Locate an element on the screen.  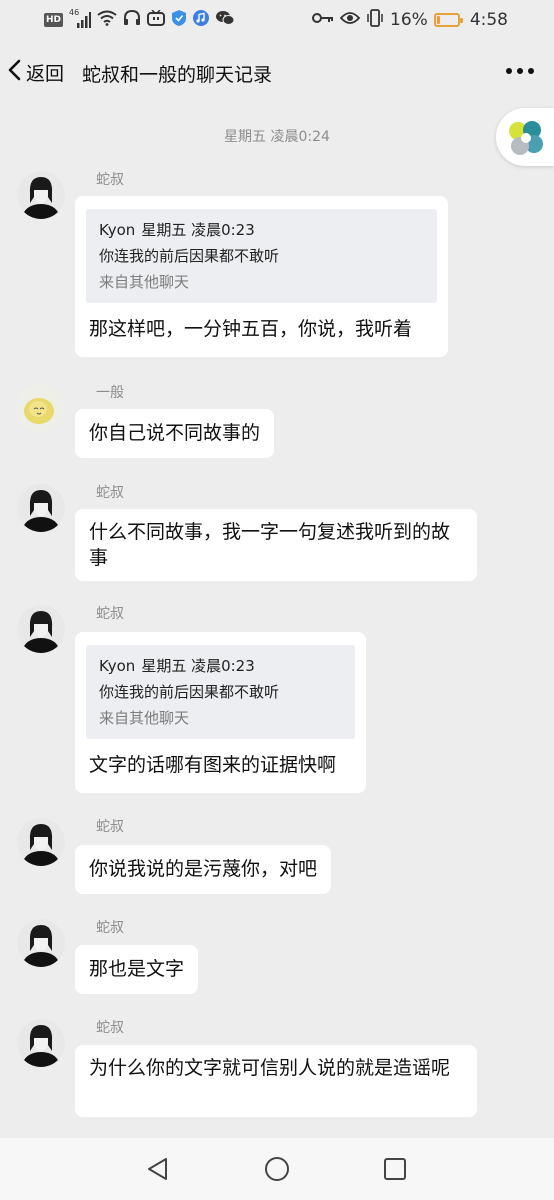
message-bubble: 什么不同故事，我一字一句复述我听到的故事 is located at coordinates (276, 545).